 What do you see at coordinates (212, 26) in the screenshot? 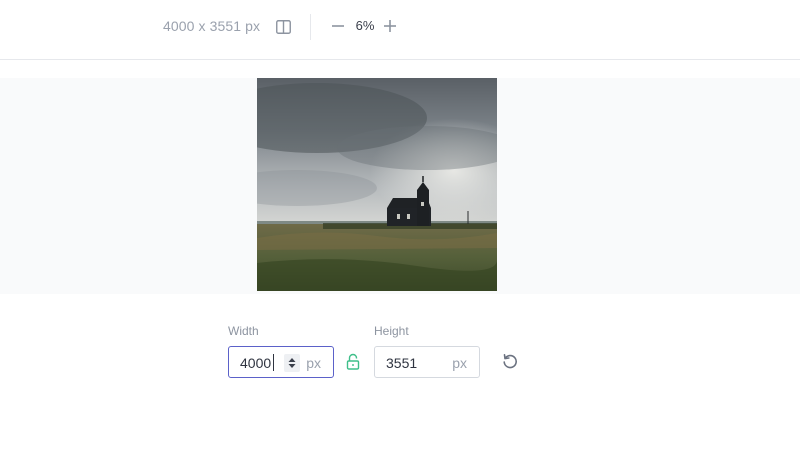
I see `image-dimensions: 4000 x 3551 px` at bounding box center [212, 26].